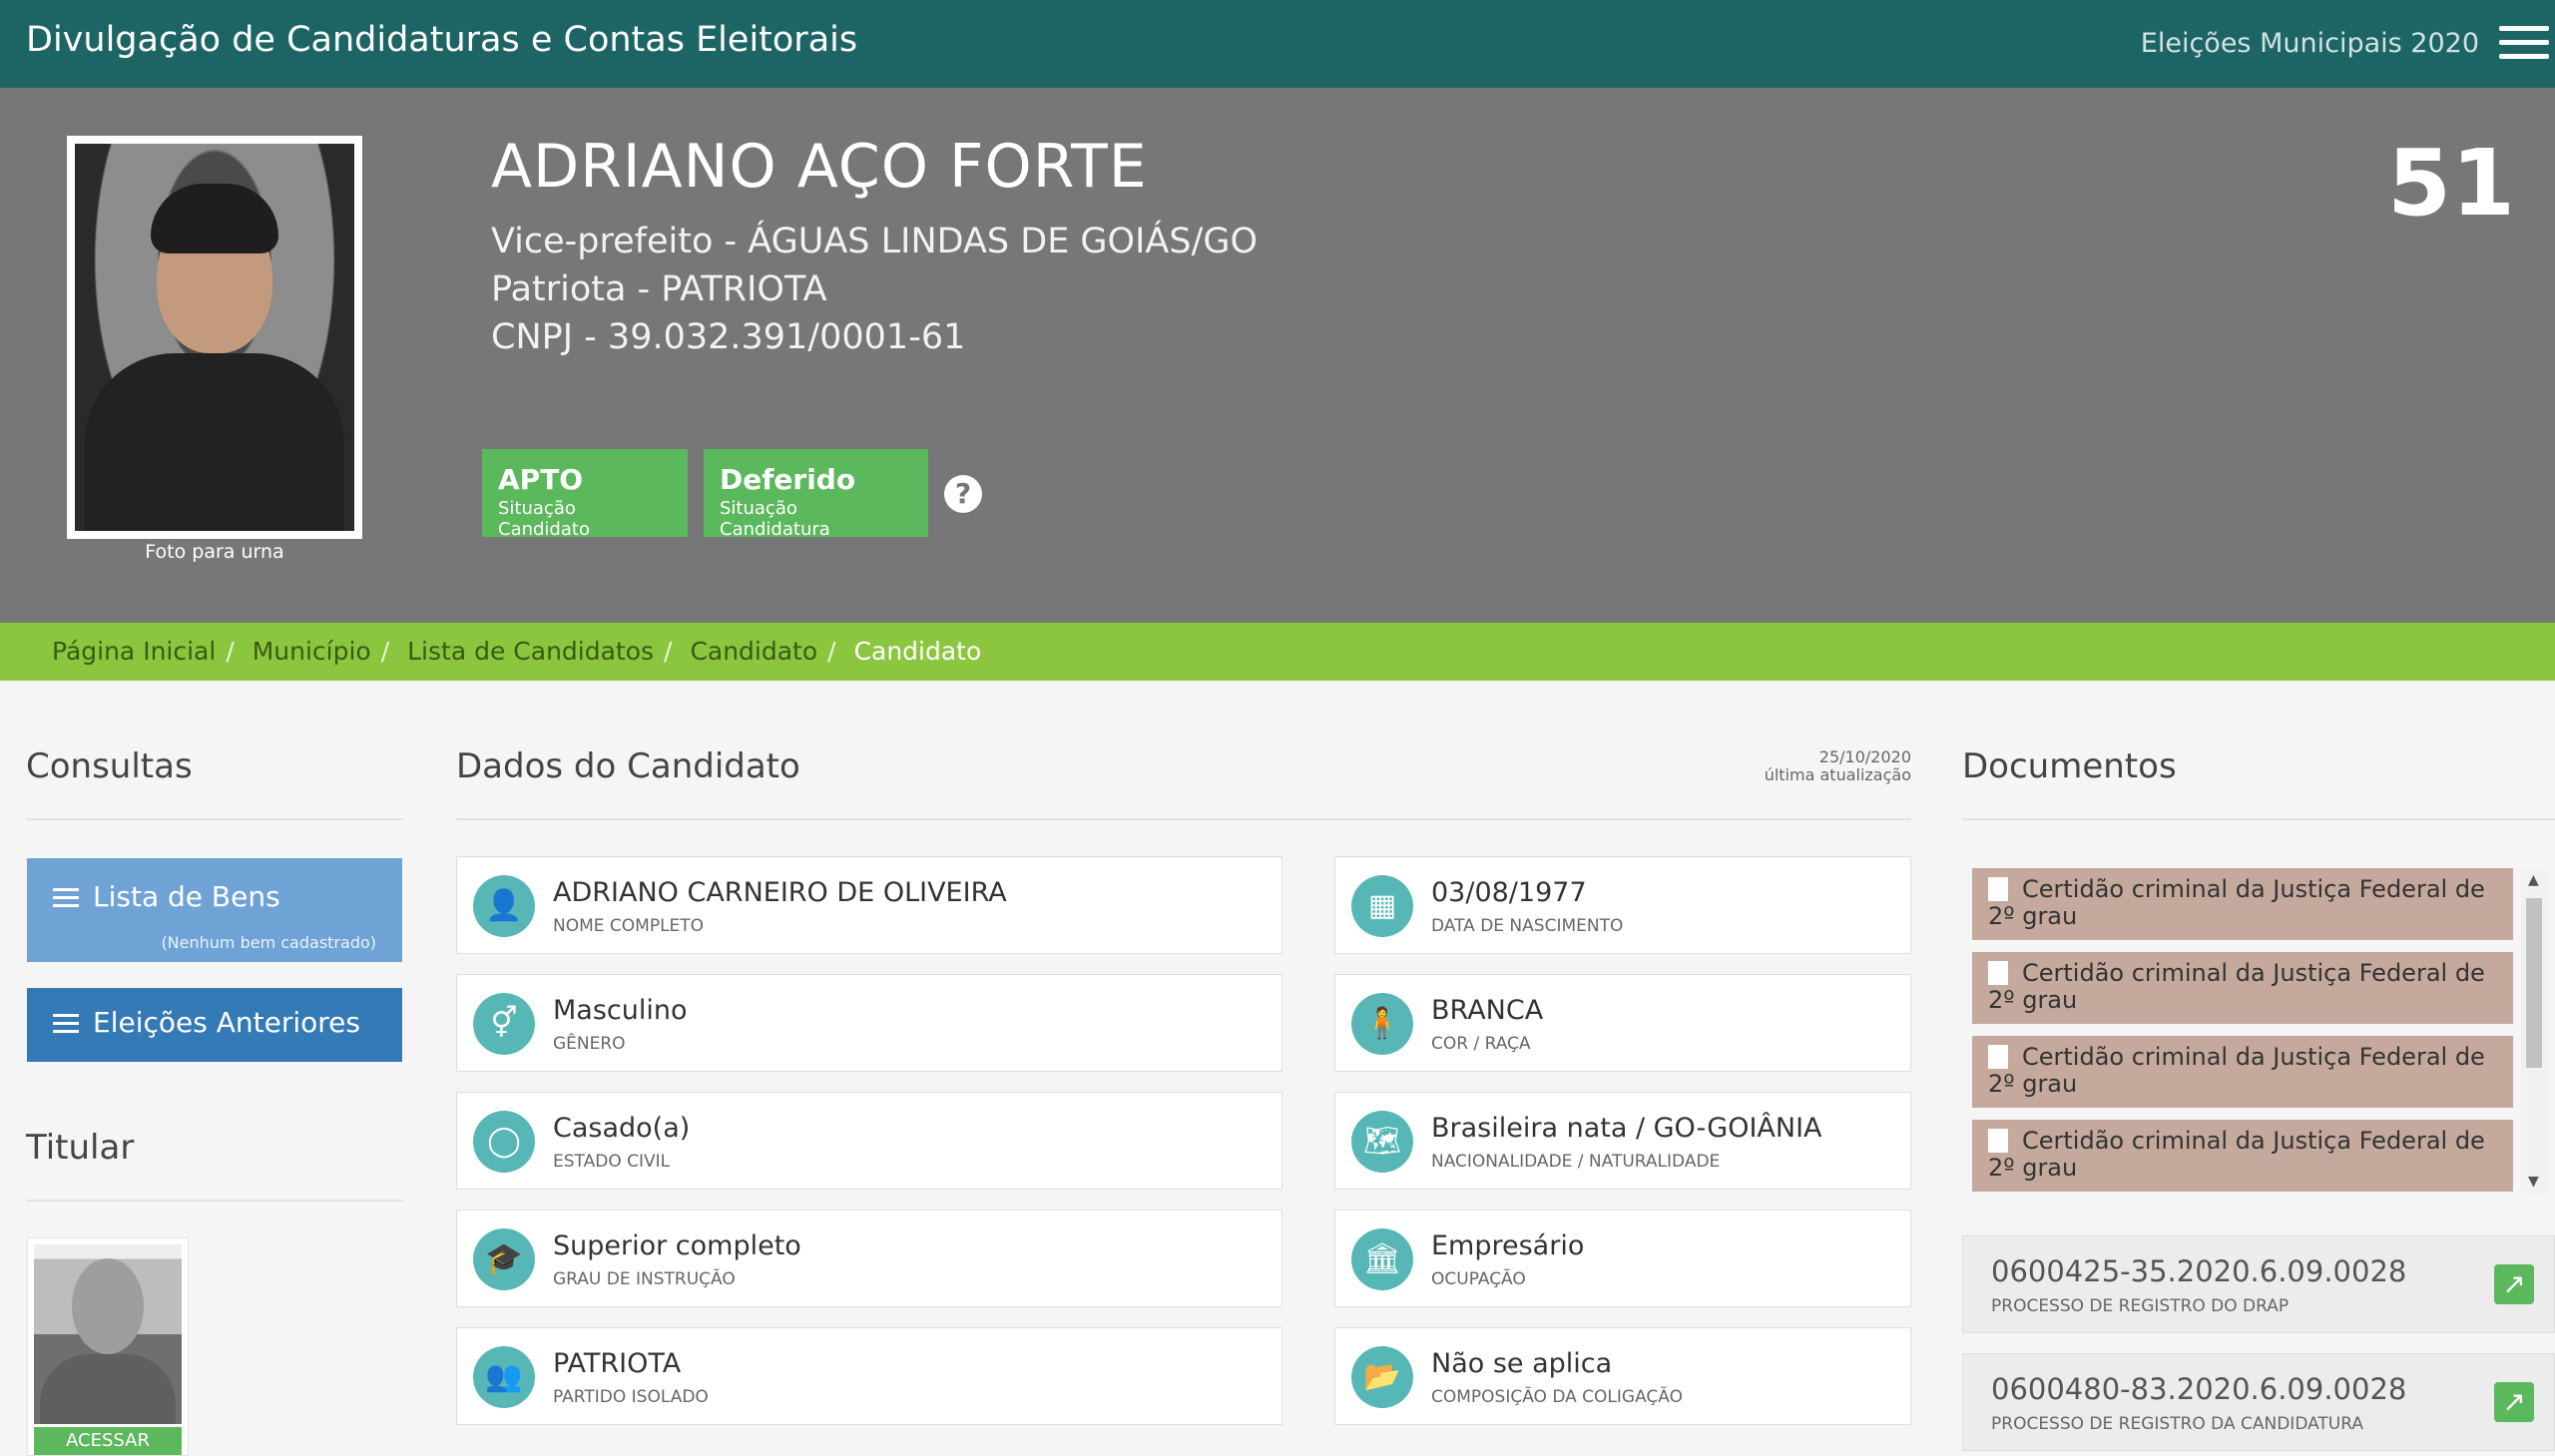  I want to click on titular-title: Titular, so click(80, 1148).